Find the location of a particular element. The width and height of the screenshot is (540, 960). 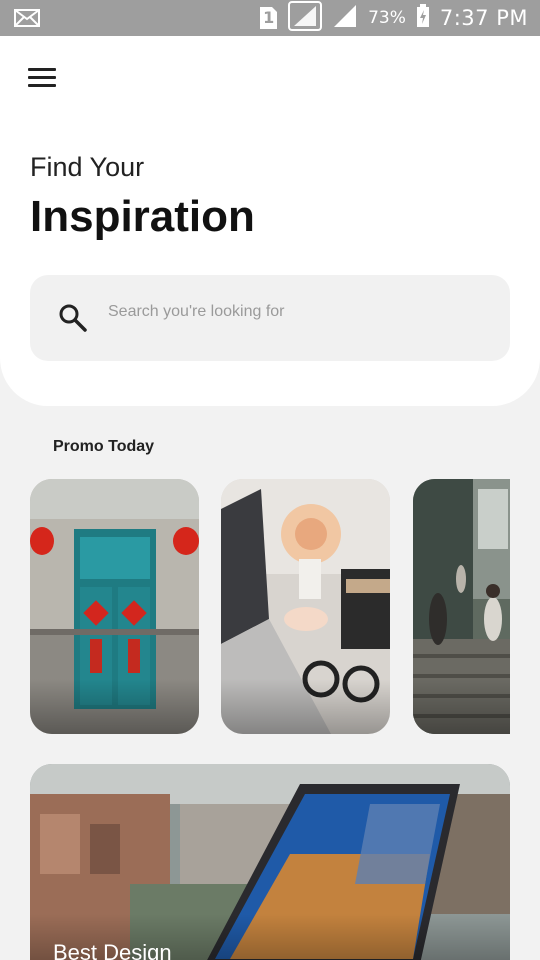

page-title: Inspiration is located at coordinates (142, 216).